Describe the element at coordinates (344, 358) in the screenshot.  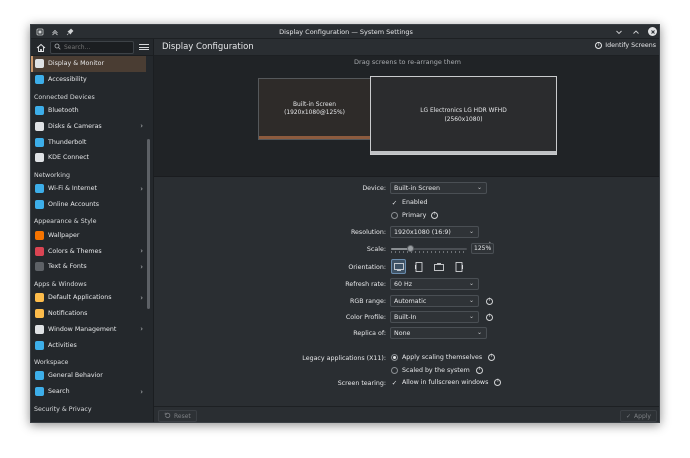
I see `legacy-apps-label: Legacy applications (X11):` at that location.